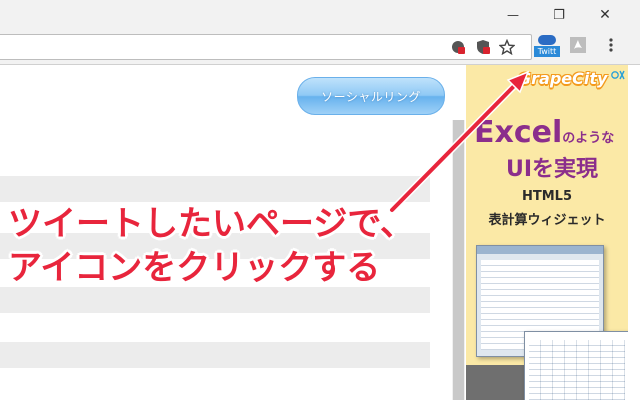 The image size is (640, 400). I want to click on ad-line-widget: 表計算ウィジェット, so click(547, 220).